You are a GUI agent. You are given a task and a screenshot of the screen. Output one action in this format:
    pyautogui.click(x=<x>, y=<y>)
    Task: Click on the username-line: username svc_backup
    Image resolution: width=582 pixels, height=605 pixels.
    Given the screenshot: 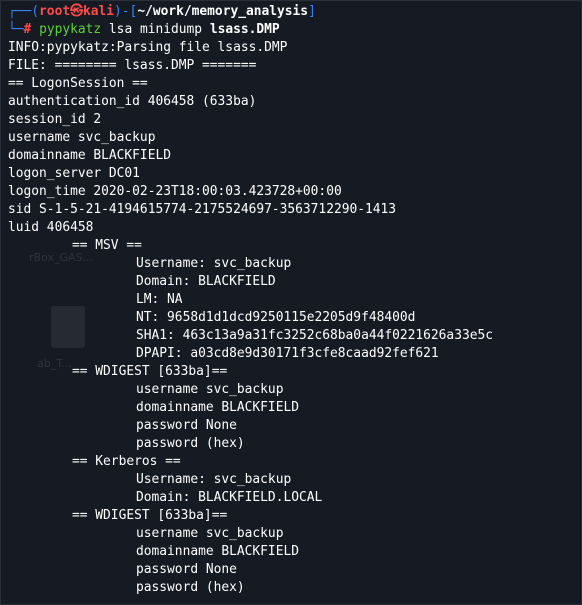 What is the action you would take?
    pyautogui.click(x=82, y=137)
    